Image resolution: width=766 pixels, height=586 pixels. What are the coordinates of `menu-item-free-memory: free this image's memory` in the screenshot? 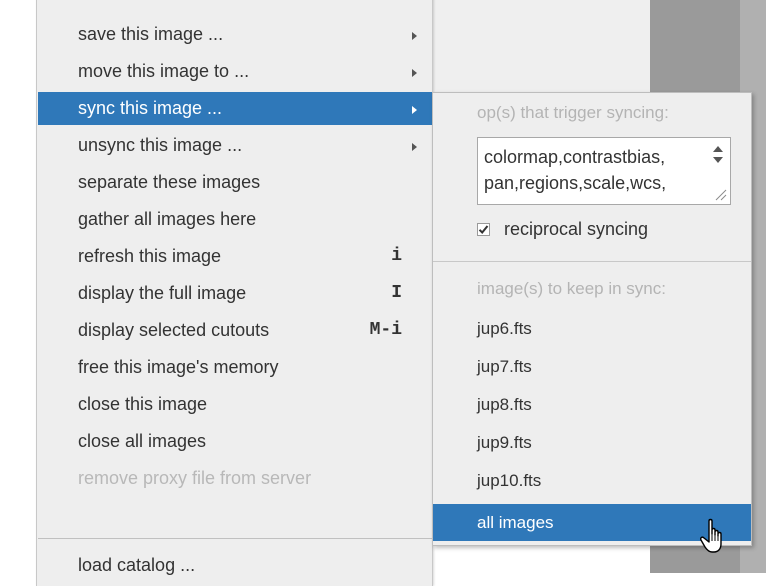 It's located at (235, 367).